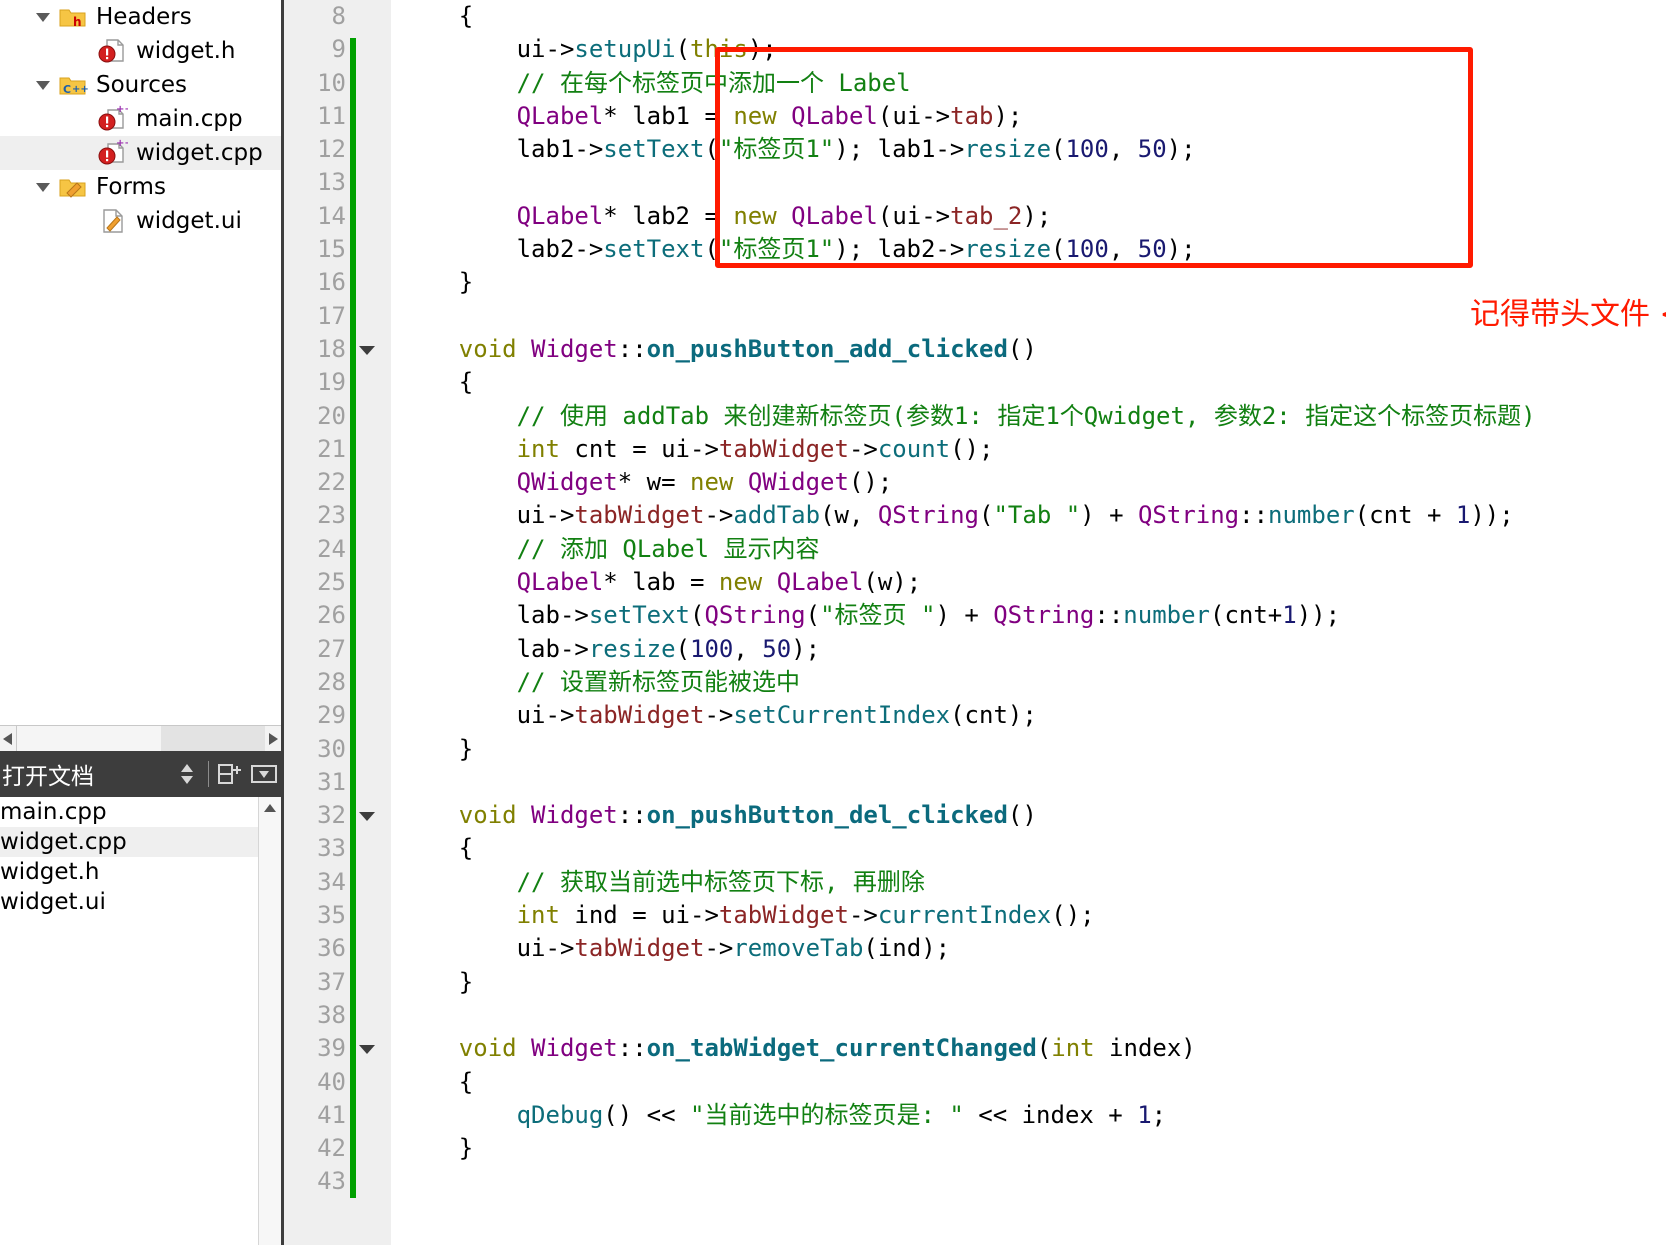 The width and height of the screenshot is (1666, 1245). Describe the element at coordinates (269, 1021) in the screenshot. I see `open-documents-vertical-scrollbar` at that location.